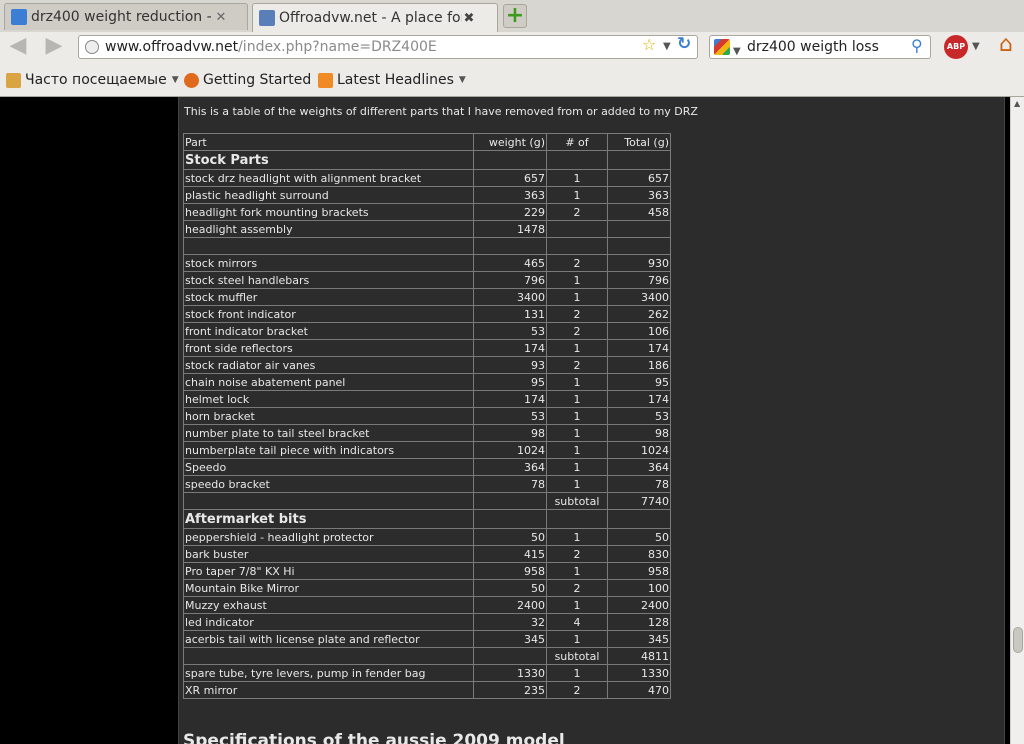  I want to click on history-dropdown-icon: ▼, so click(667, 46).